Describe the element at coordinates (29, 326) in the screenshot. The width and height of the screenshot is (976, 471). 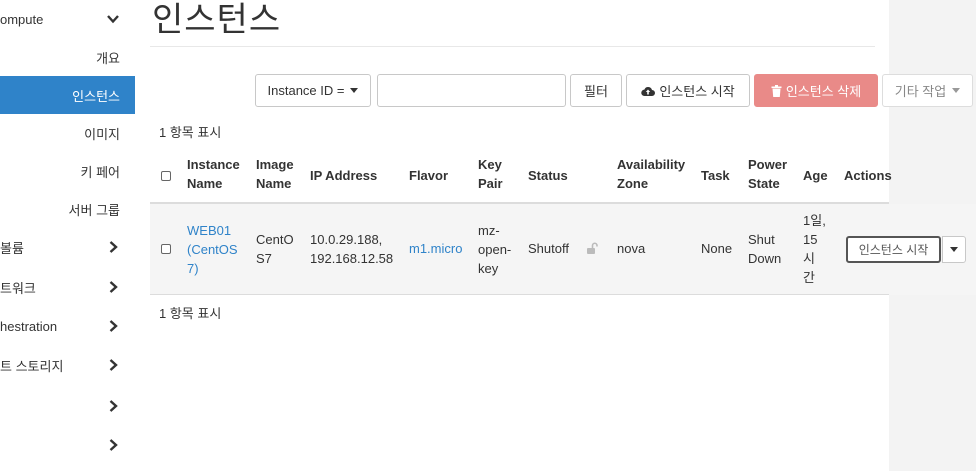
I see `sidebar-item-label: hestration` at that location.